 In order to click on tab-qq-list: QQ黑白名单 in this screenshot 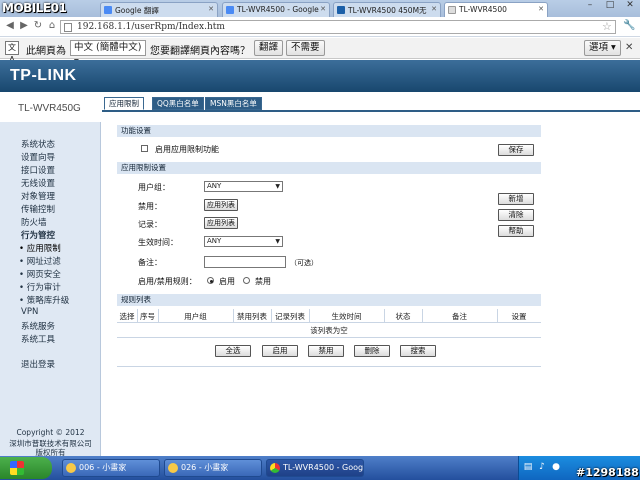, I will do `click(178, 103)`.